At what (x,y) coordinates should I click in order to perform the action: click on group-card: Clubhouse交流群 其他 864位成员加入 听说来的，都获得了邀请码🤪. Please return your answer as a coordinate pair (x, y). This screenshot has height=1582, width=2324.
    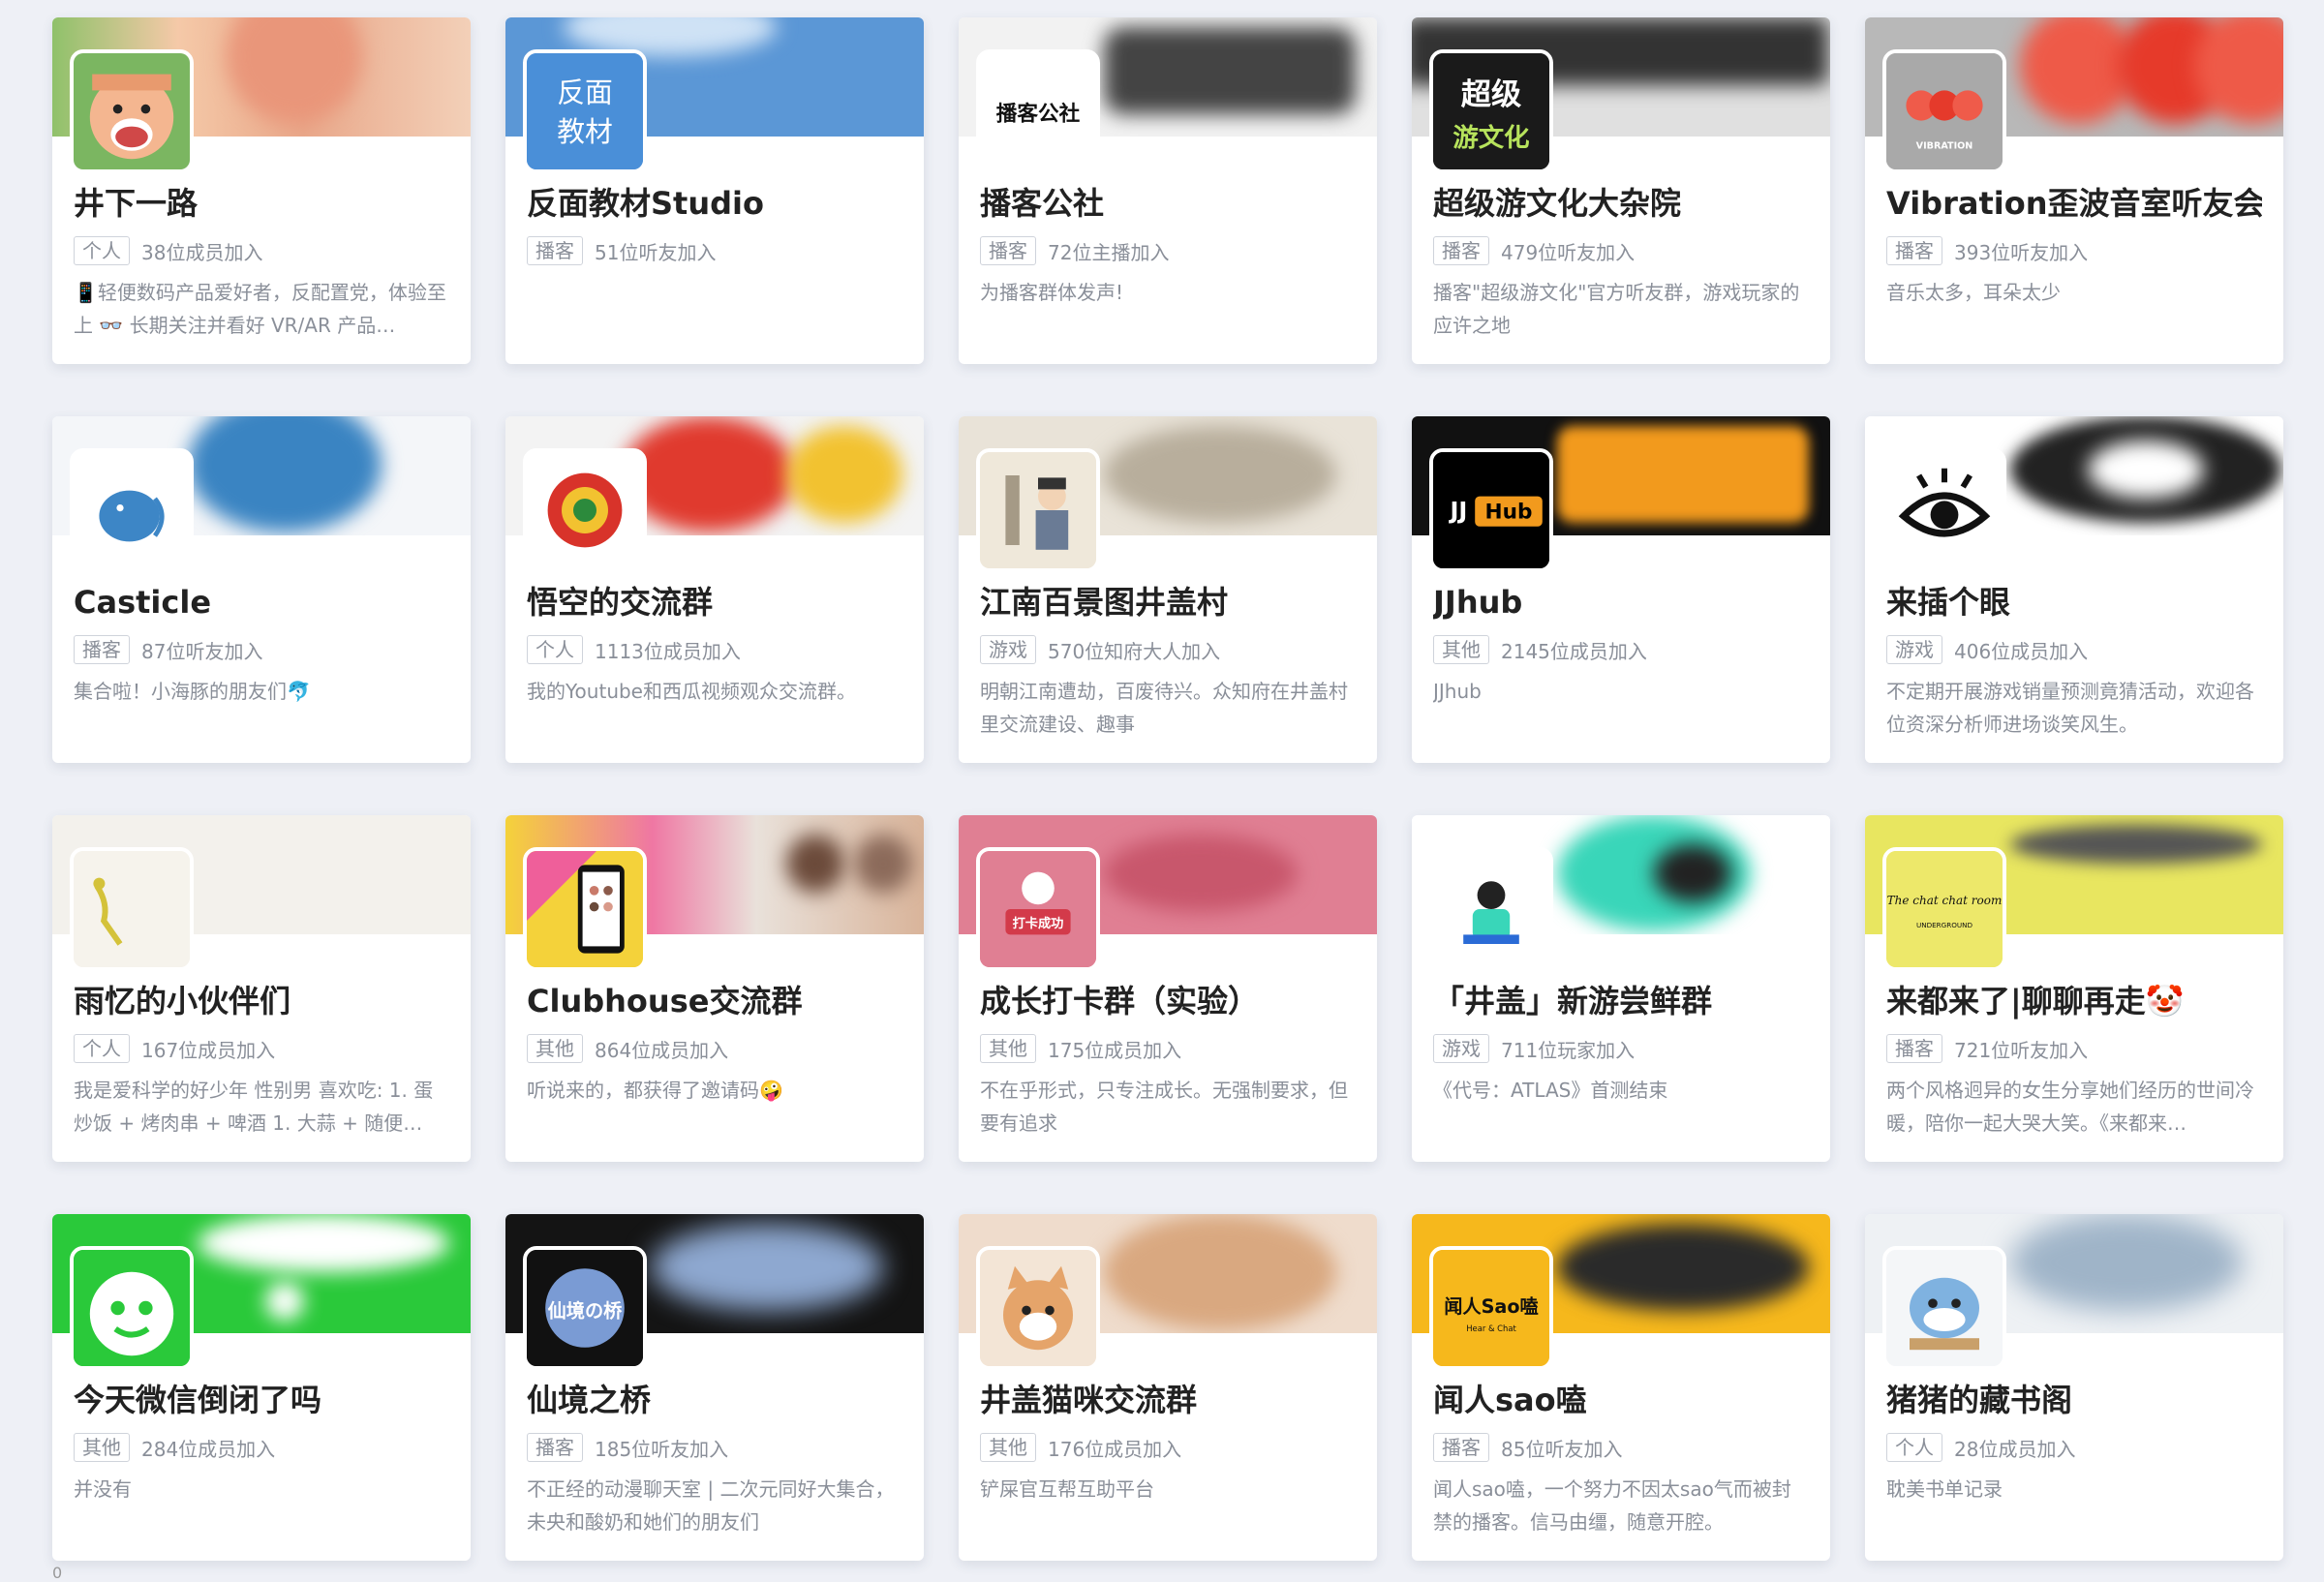
    Looking at the image, I should click on (715, 988).